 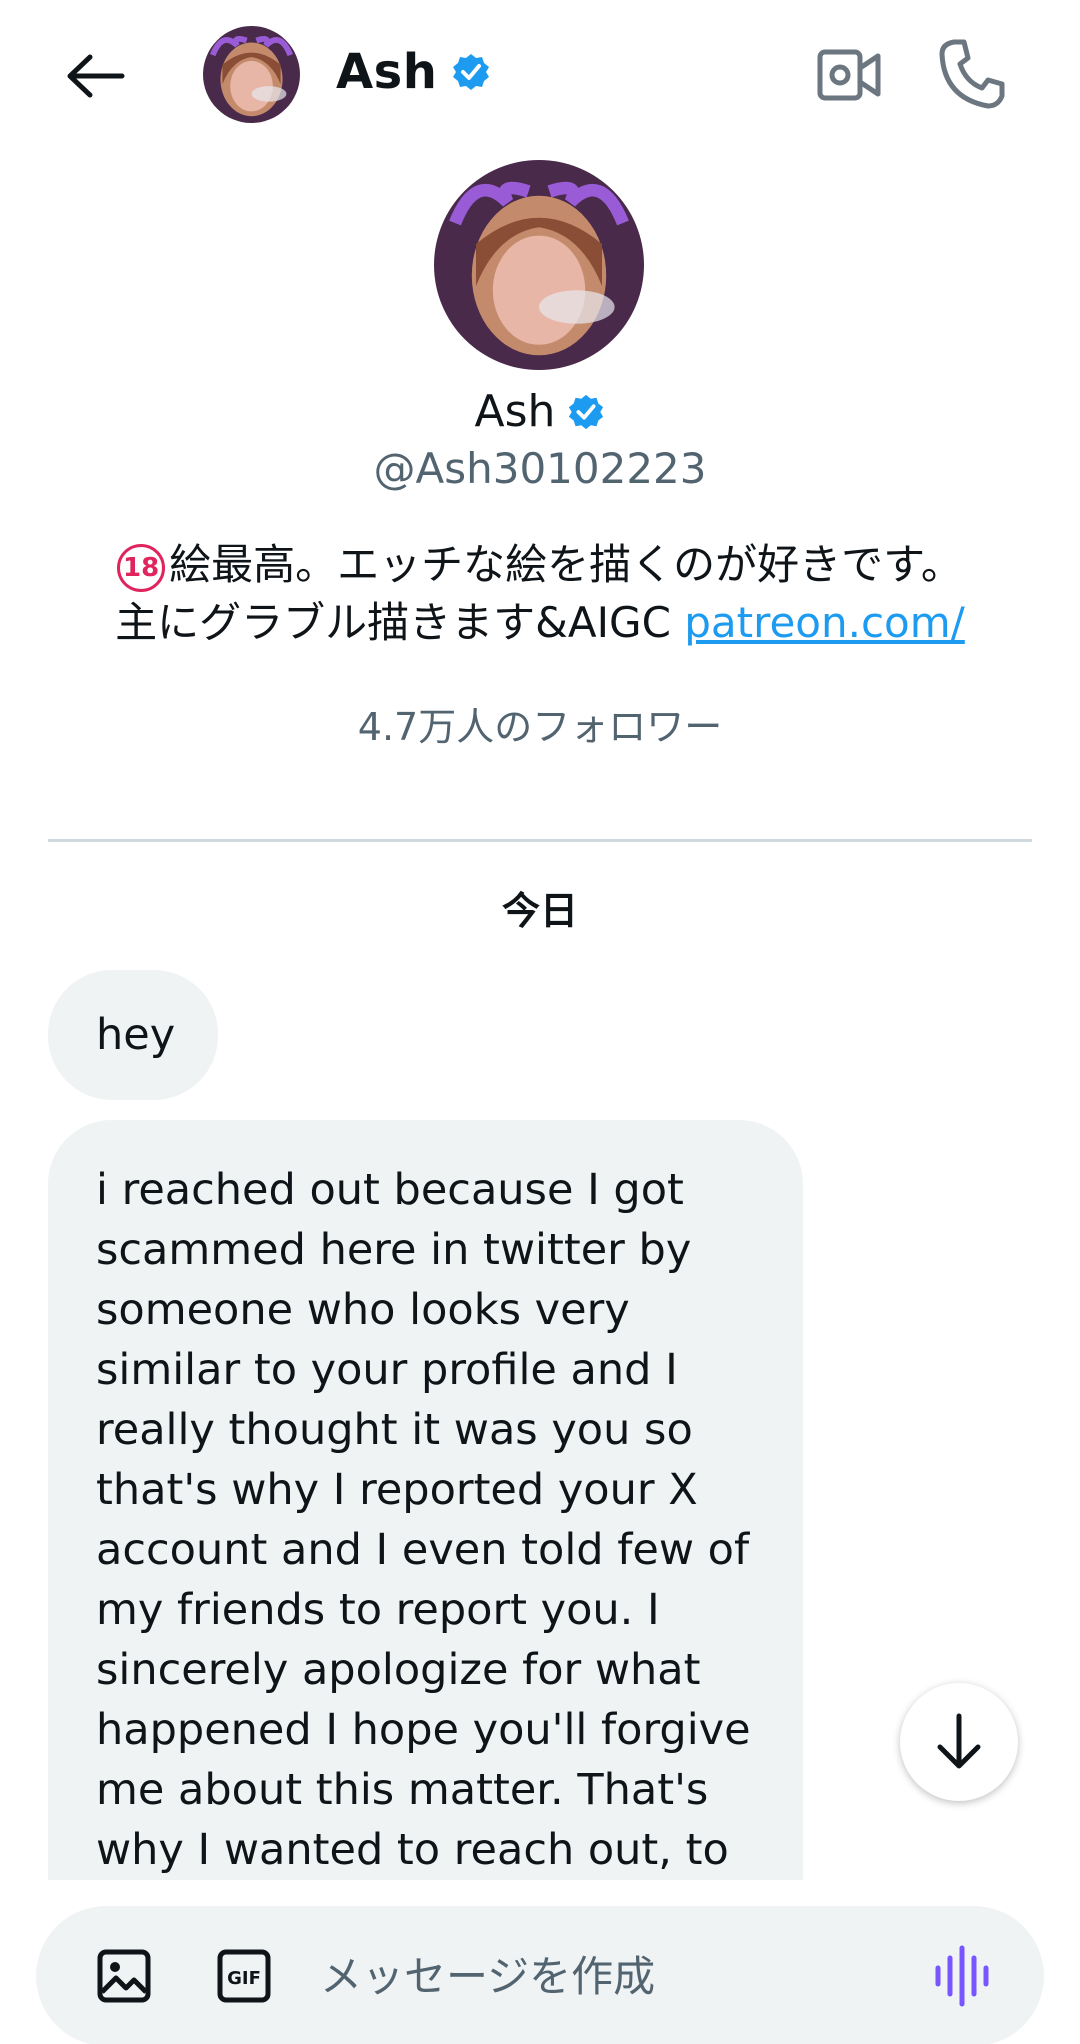 I want to click on date-separator: 今日, so click(x=539, y=911).